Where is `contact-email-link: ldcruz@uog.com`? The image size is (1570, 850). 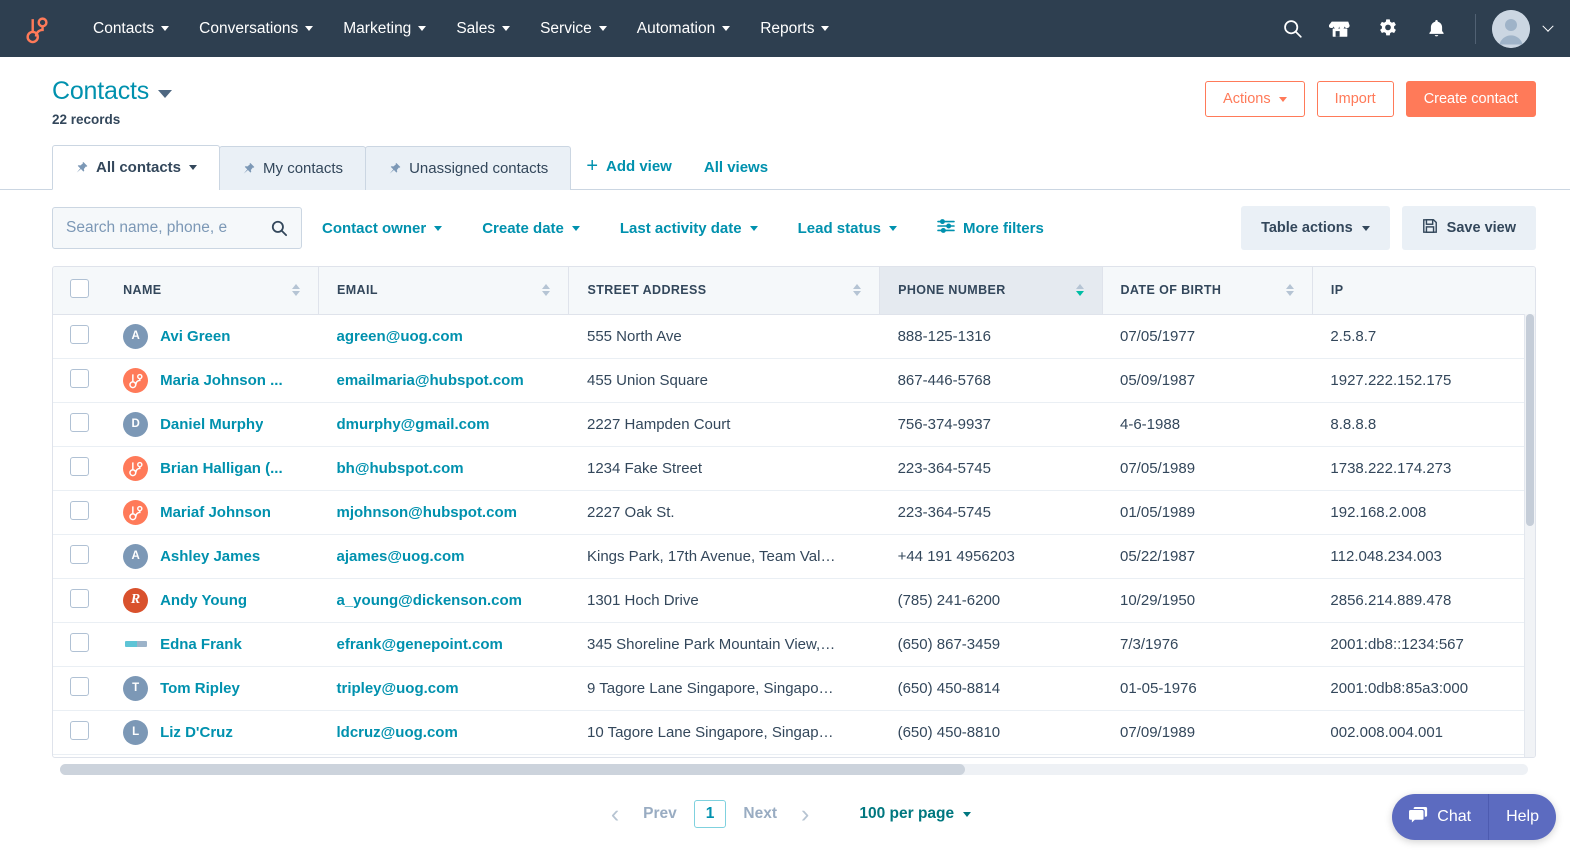 contact-email-link: ldcruz@uog.com is located at coordinates (397, 732).